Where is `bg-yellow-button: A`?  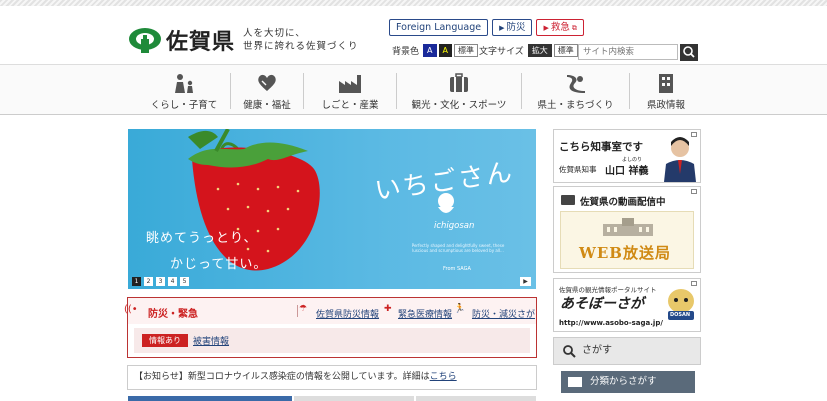 bg-yellow-button: A is located at coordinates (445, 50).